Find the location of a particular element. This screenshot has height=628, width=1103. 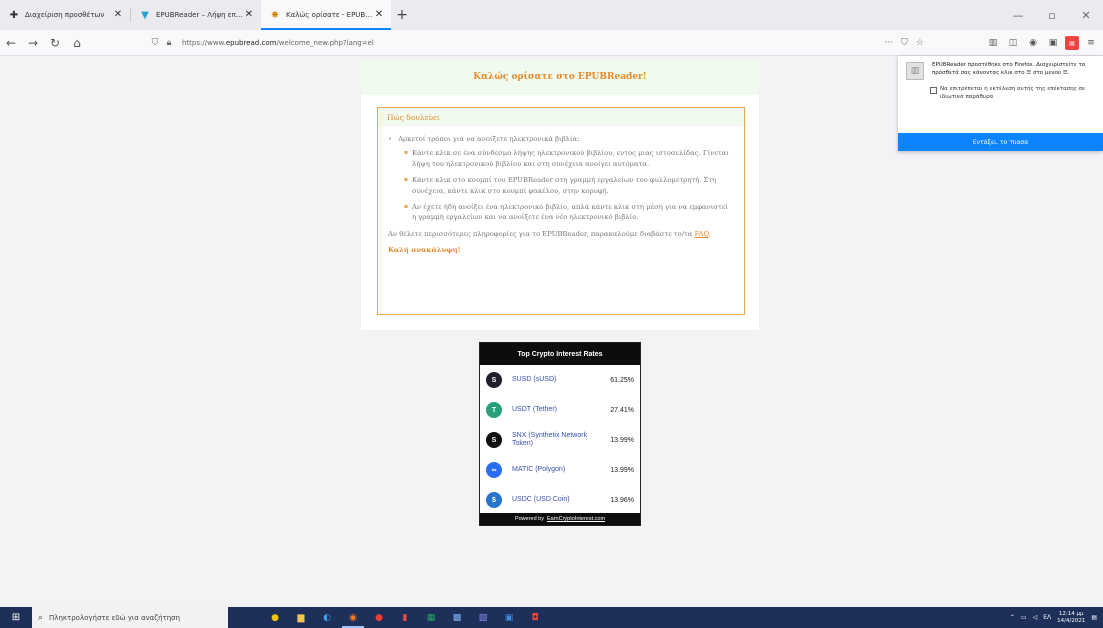

clock-date: 14/4/2021 is located at coordinates (1071, 620).